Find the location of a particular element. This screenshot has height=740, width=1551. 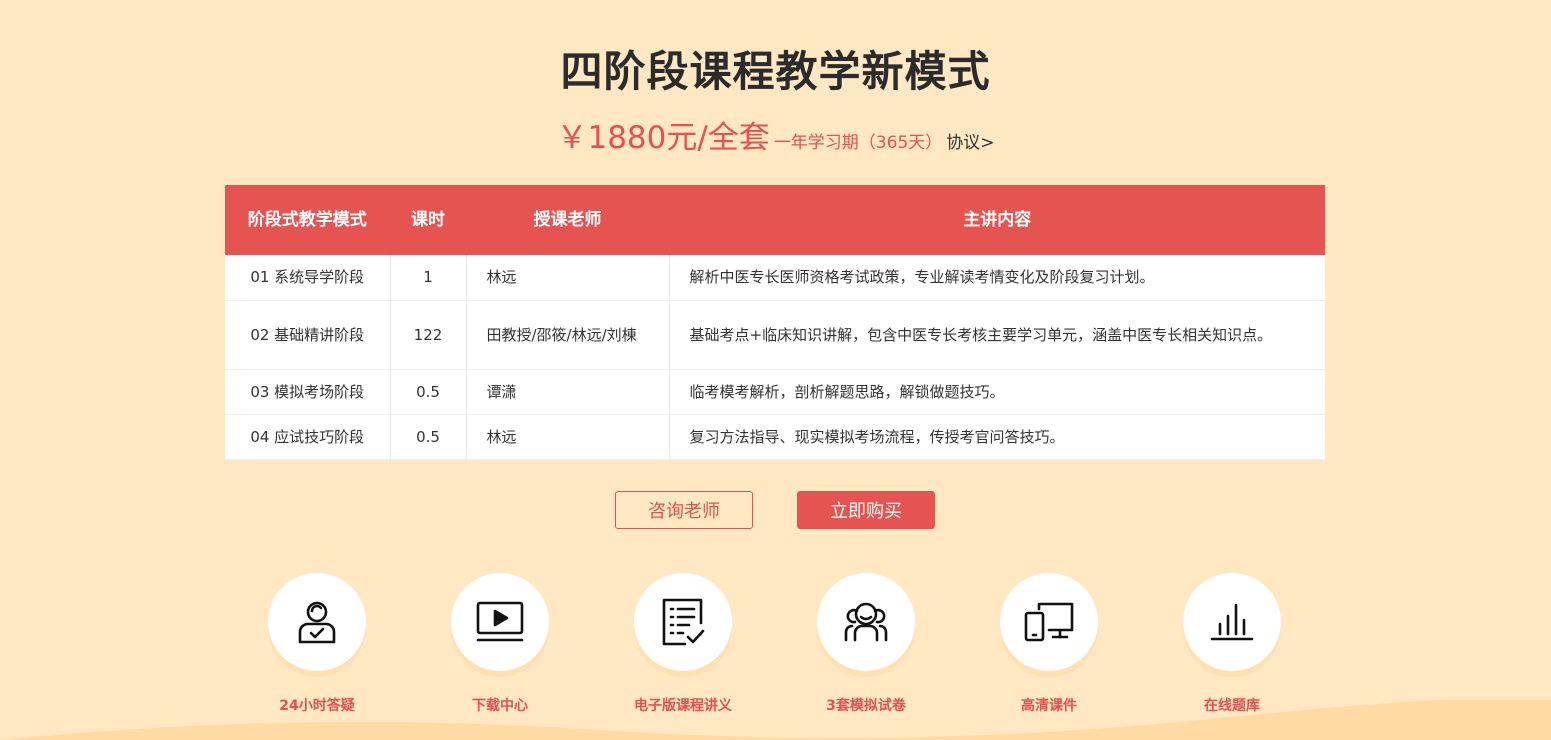

cell-content: 临考模考解析，剖析解题思路，解锁做题技巧。 is located at coordinates (997, 392).